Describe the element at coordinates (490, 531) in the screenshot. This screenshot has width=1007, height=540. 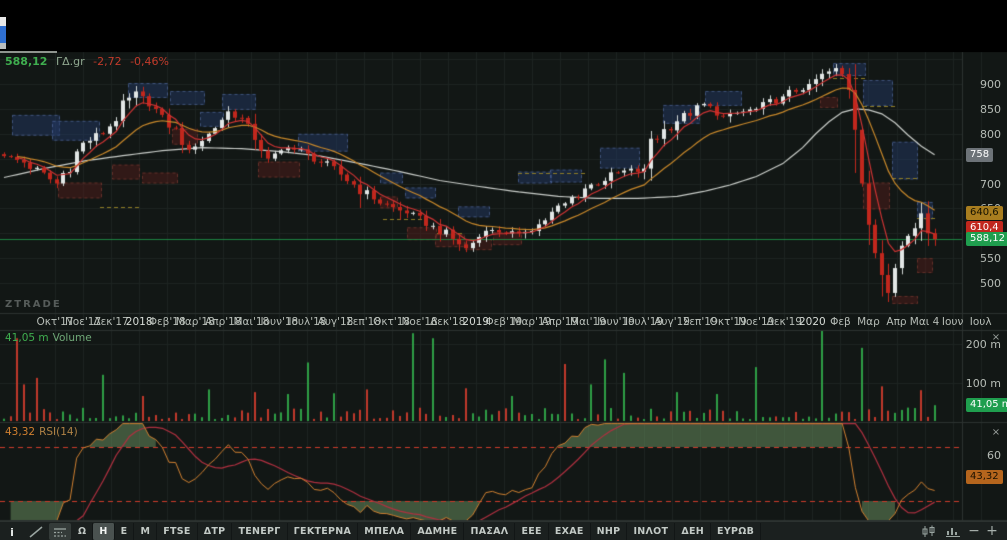
I see `toolbar-button-πασαλ: ΠΑΣΑΛ` at that location.